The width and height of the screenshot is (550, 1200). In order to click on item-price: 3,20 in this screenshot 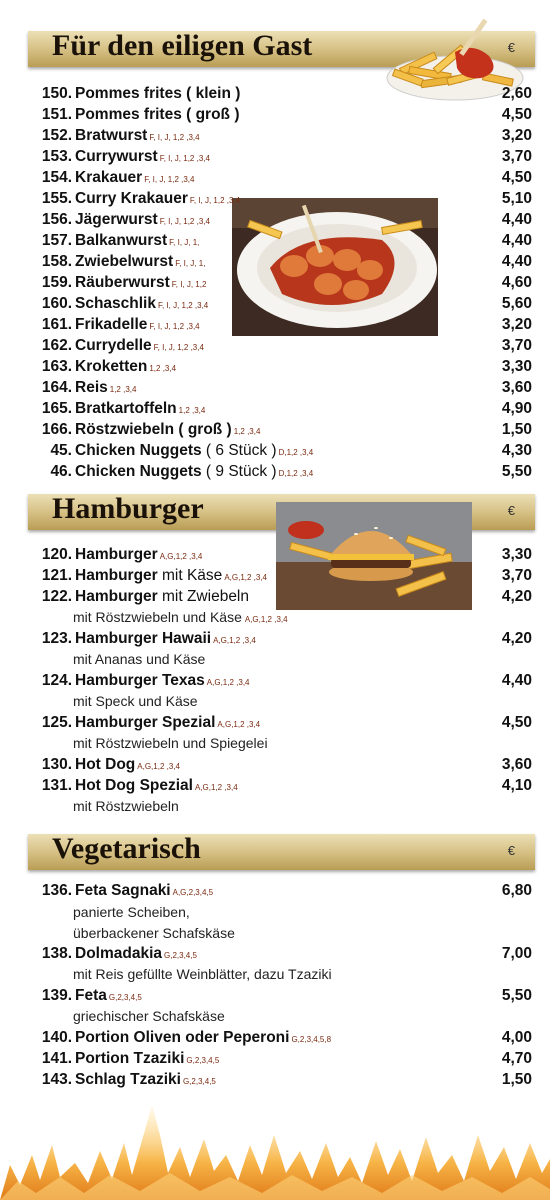, I will do `click(516, 135)`.